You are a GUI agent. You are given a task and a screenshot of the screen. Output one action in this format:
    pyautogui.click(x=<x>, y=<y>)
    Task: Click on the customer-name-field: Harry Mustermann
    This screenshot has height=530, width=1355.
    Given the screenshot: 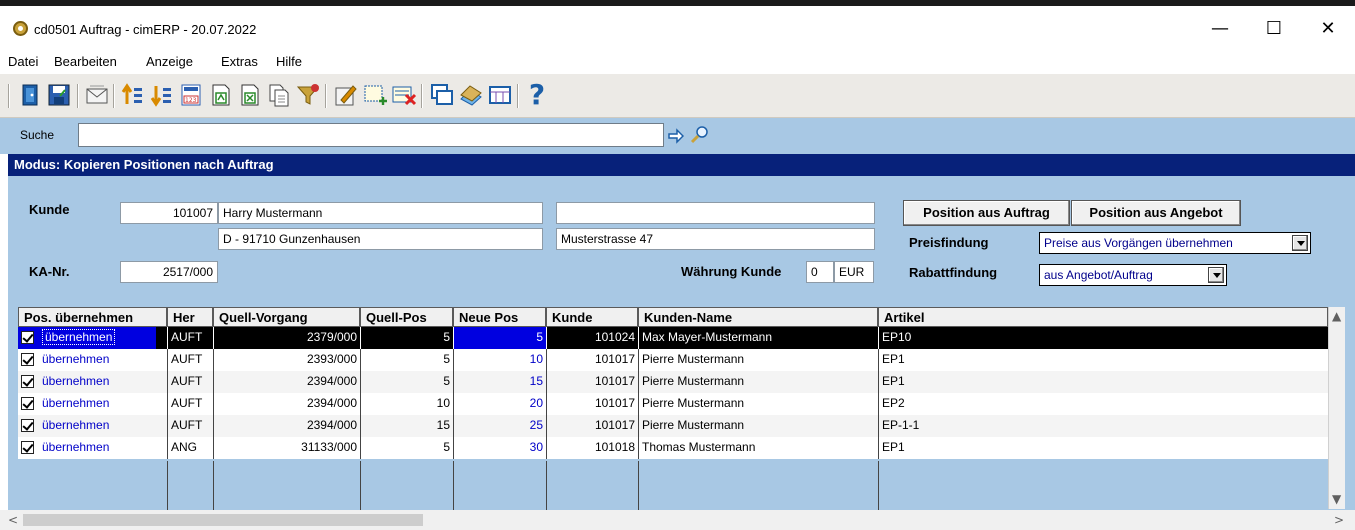 What is the action you would take?
    pyautogui.click(x=380, y=213)
    